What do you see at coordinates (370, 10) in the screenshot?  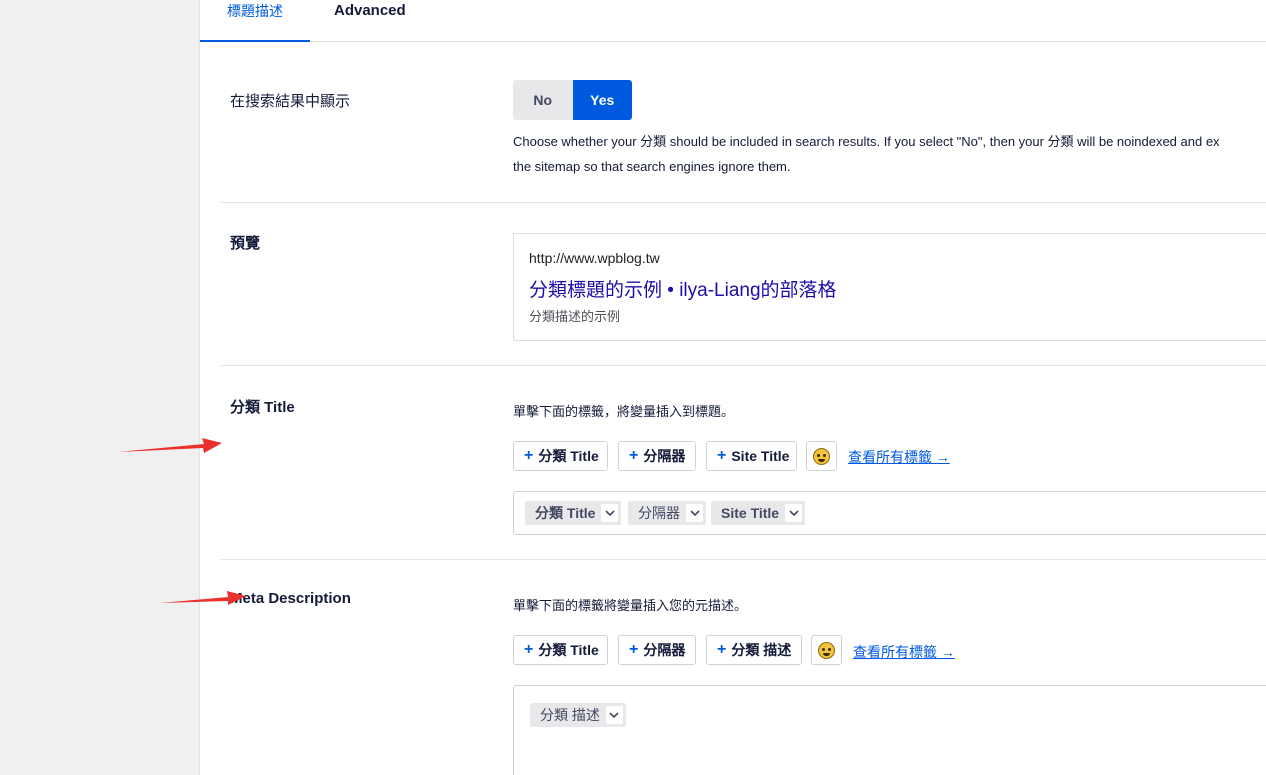 I see `tab-advanced-label: Advanced` at bounding box center [370, 10].